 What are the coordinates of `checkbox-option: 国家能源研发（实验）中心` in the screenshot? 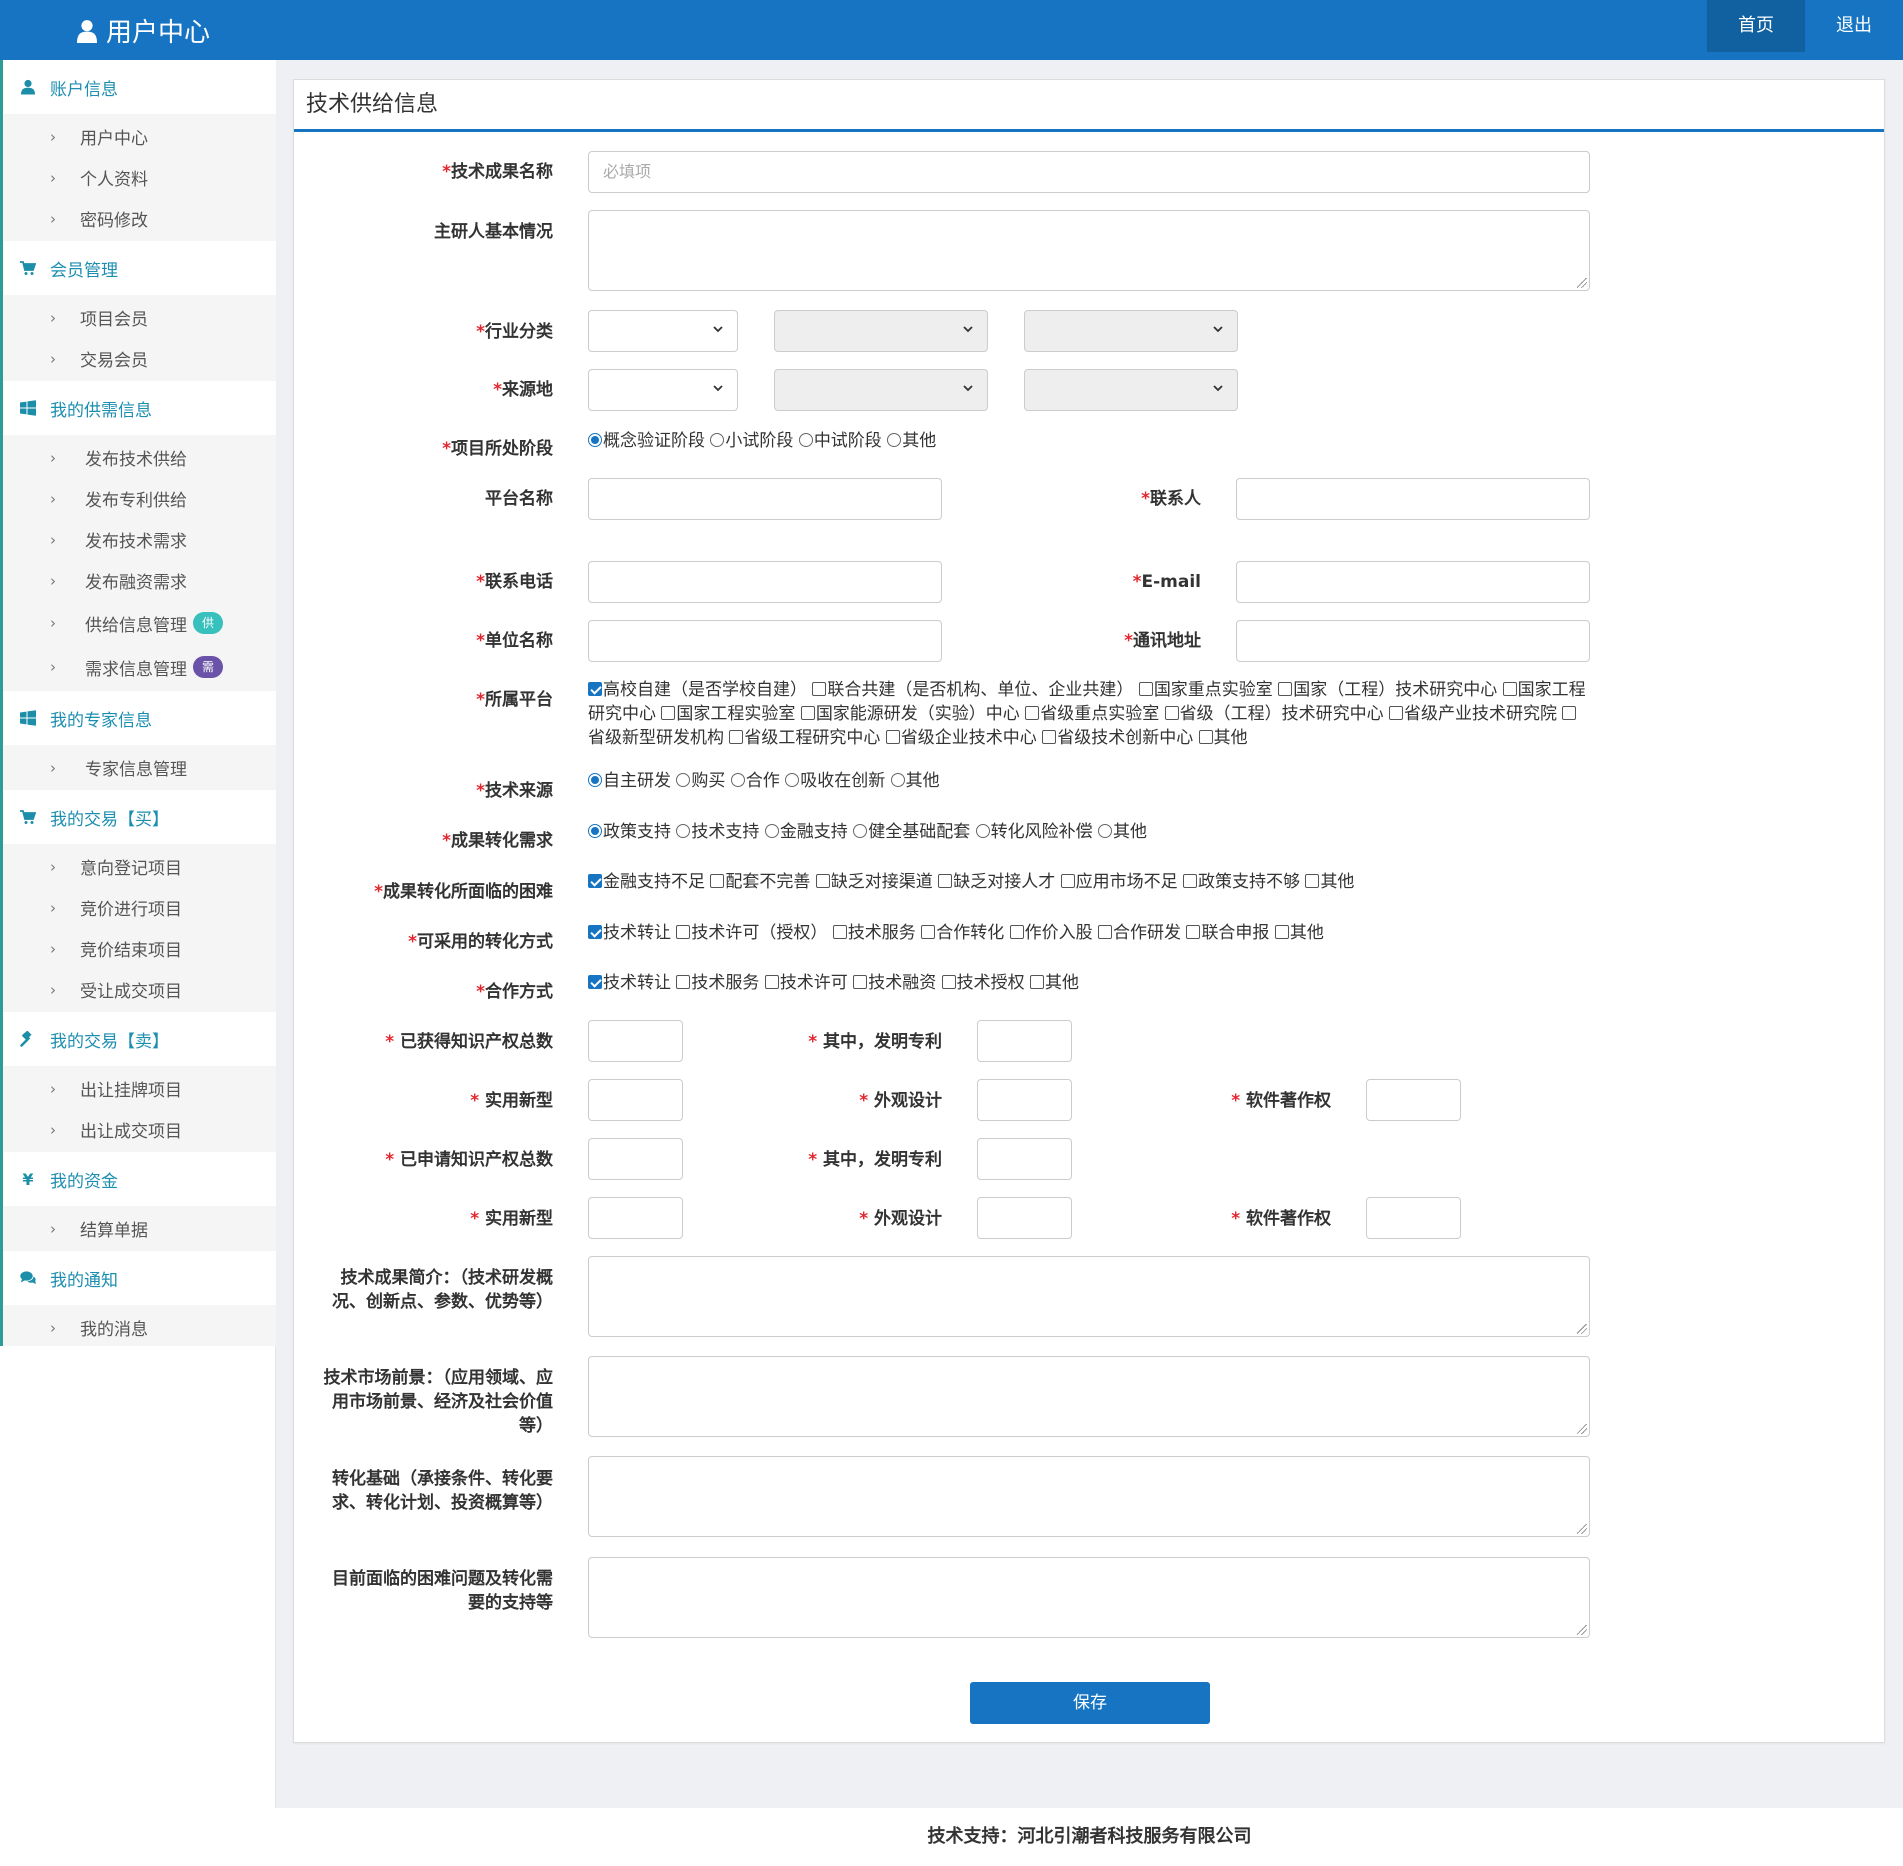 It's located at (910, 714).